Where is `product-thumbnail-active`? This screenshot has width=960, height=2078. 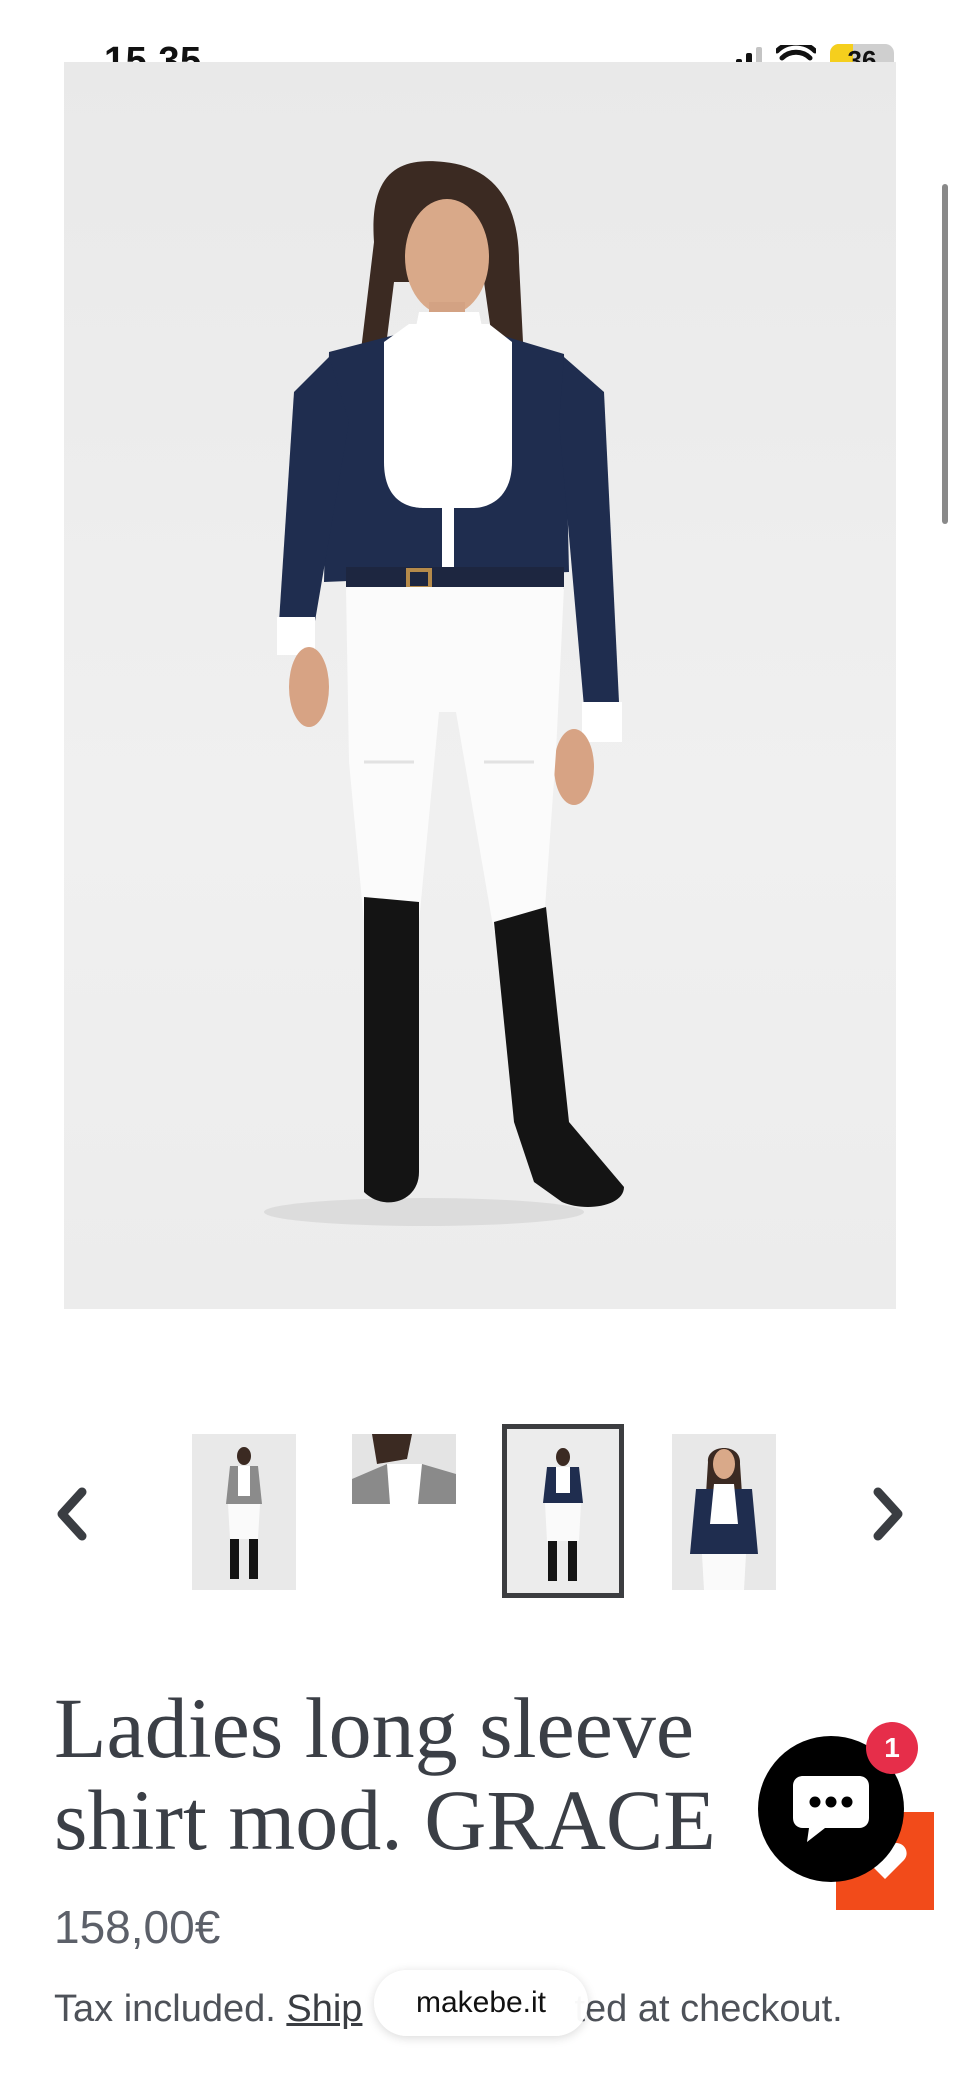
product-thumbnail-active is located at coordinates (563, 1511).